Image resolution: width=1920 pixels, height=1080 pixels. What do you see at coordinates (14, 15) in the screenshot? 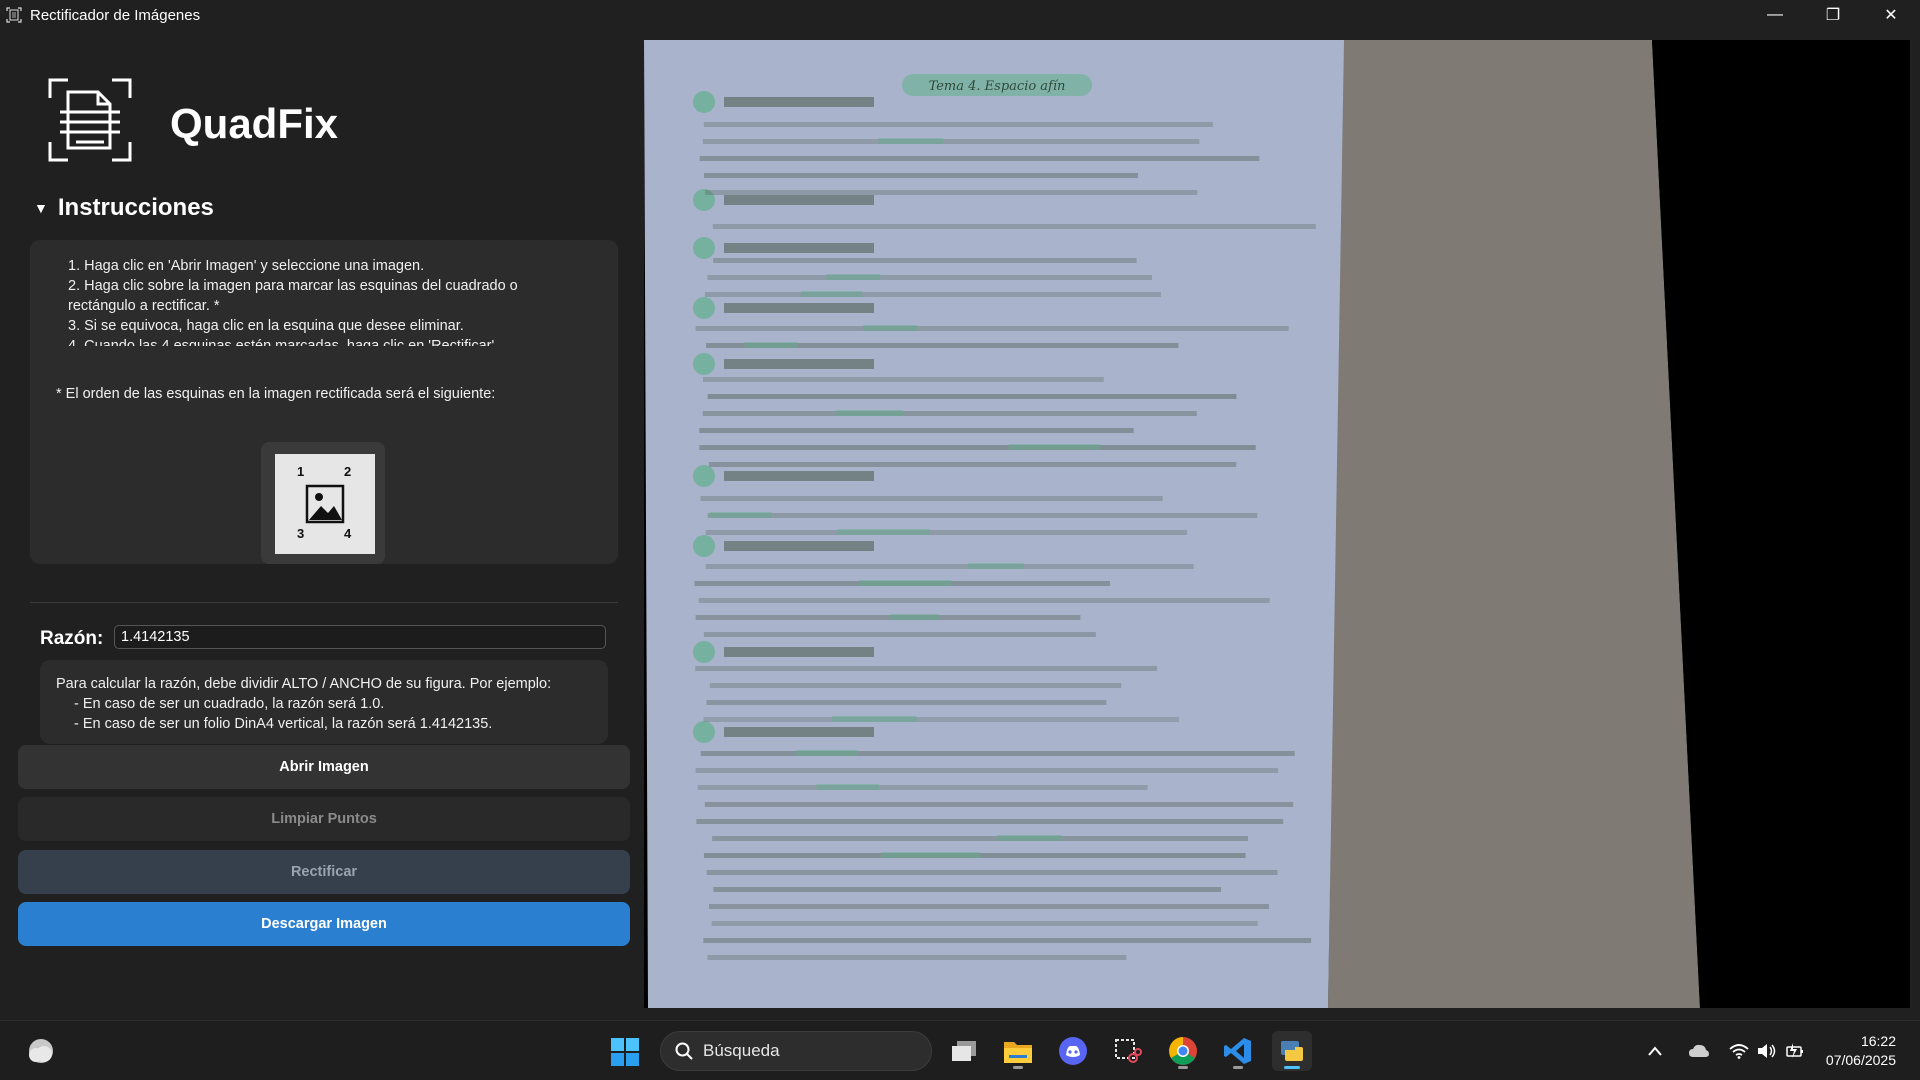
I see `app-icon` at bounding box center [14, 15].